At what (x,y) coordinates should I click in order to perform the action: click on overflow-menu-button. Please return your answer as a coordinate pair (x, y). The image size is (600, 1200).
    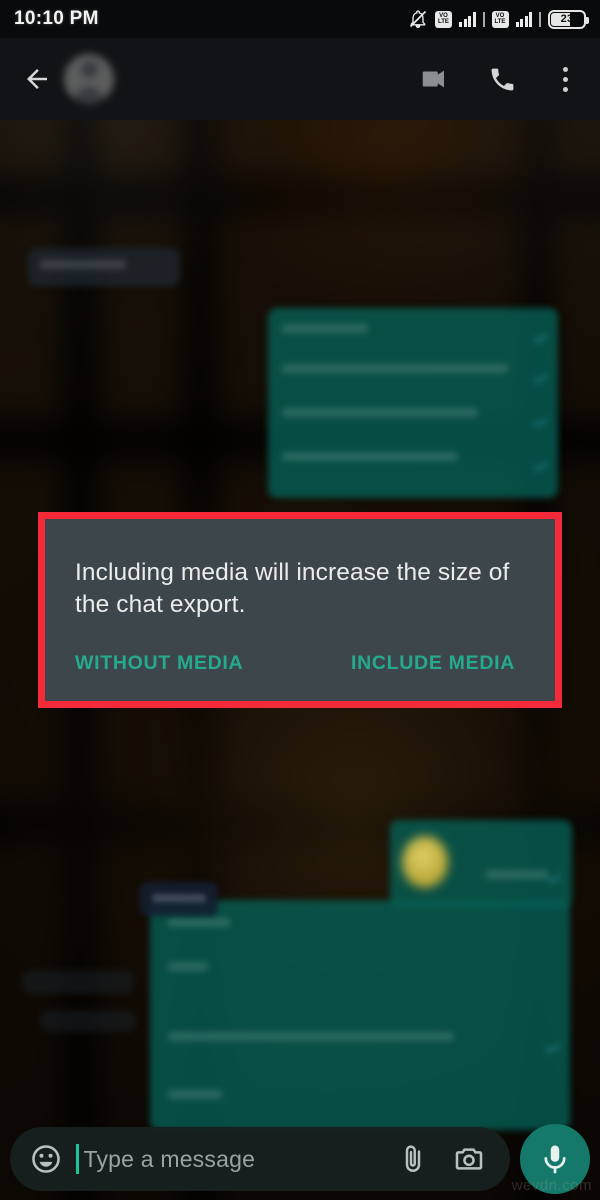
    Looking at the image, I should click on (565, 79).